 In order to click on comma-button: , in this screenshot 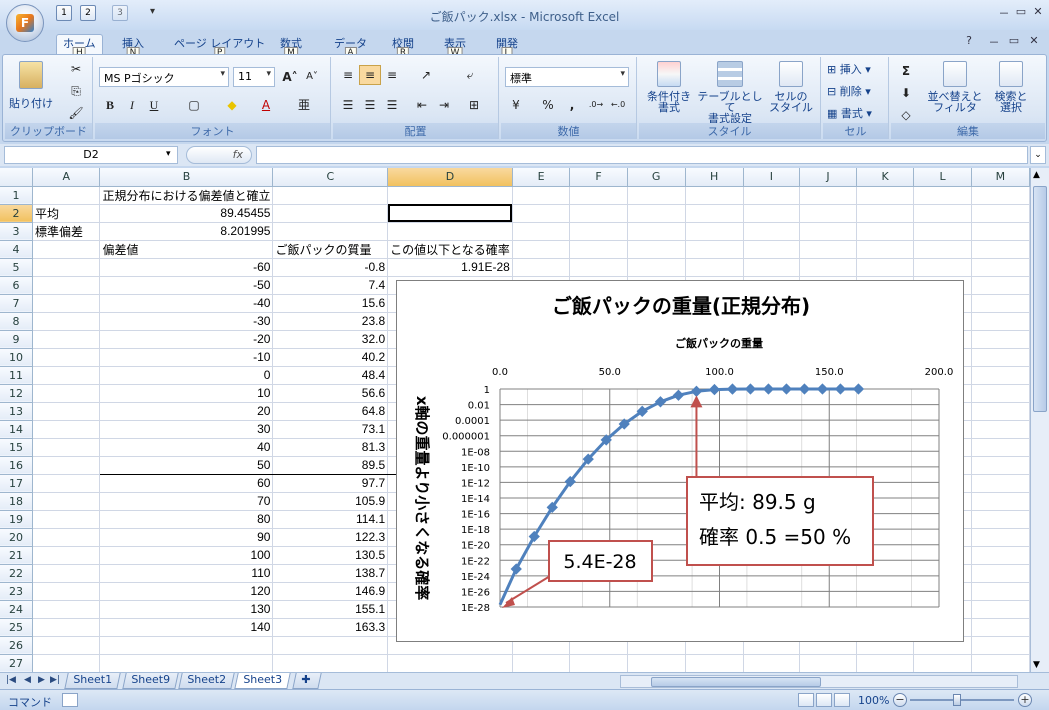, I will do `click(572, 105)`.